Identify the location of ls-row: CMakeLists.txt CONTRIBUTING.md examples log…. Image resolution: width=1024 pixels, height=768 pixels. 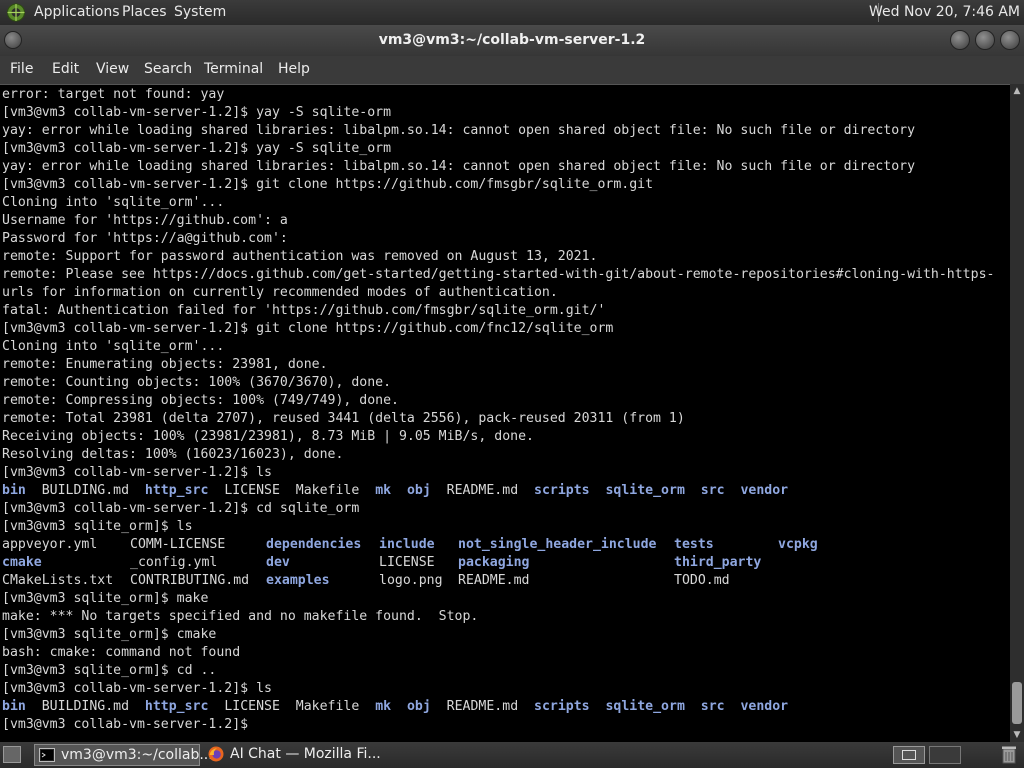
(498, 581).